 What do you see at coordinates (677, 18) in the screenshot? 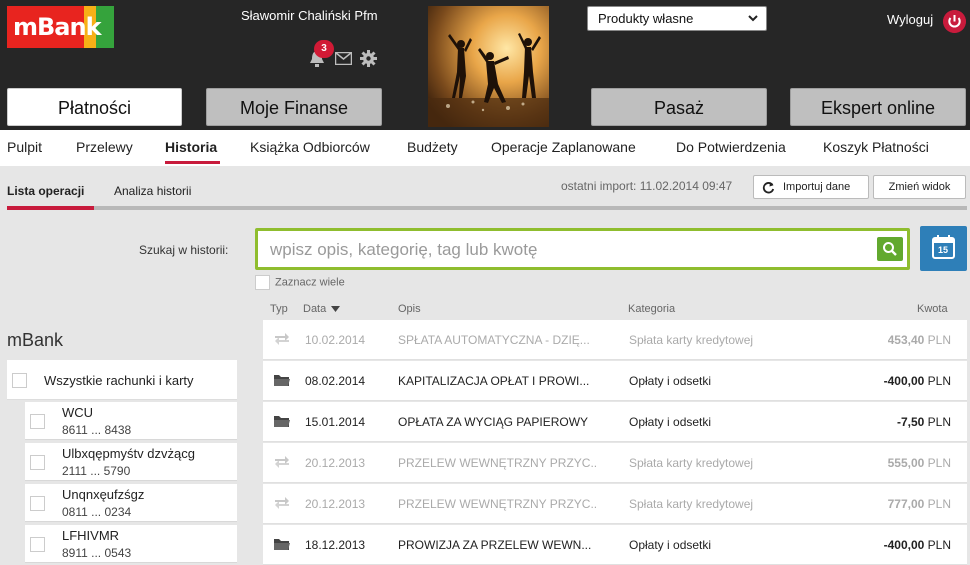
I see `product-select: Produkty własne` at bounding box center [677, 18].